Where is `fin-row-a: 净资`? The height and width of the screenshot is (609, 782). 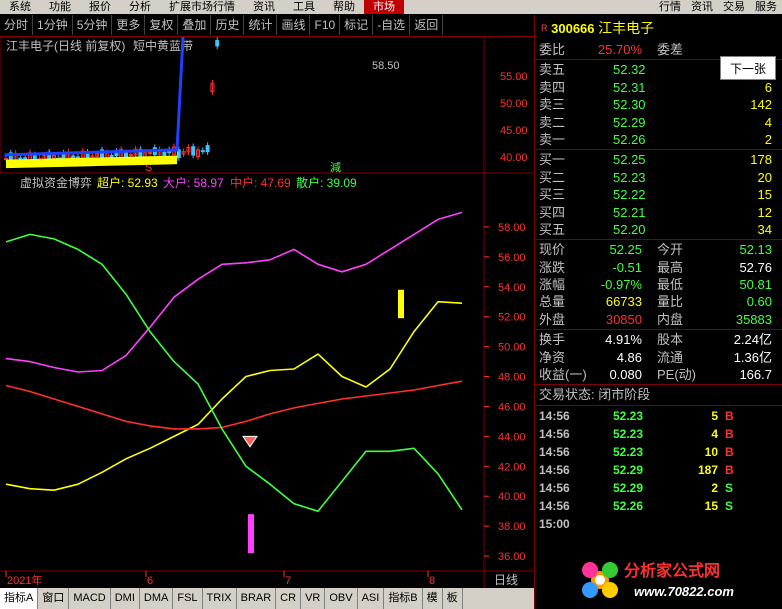 fin-row-a: 净资 is located at coordinates (552, 357).